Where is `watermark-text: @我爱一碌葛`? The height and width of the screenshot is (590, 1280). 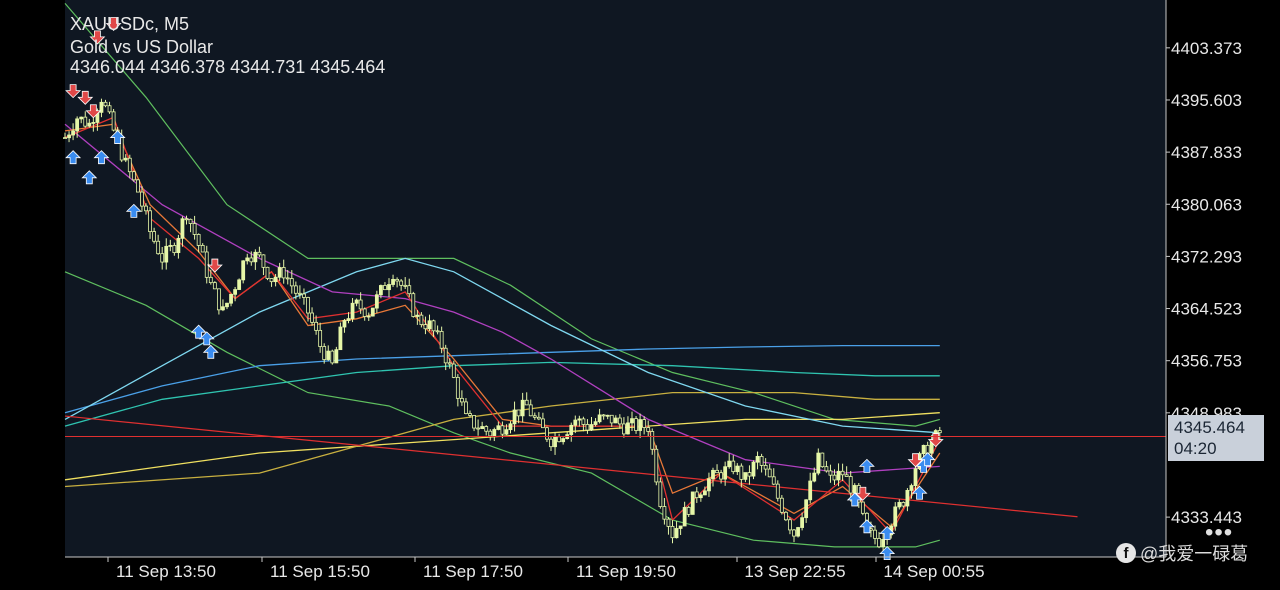 watermark-text: @我爱一碌葛 is located at coordinates (1194, 554).